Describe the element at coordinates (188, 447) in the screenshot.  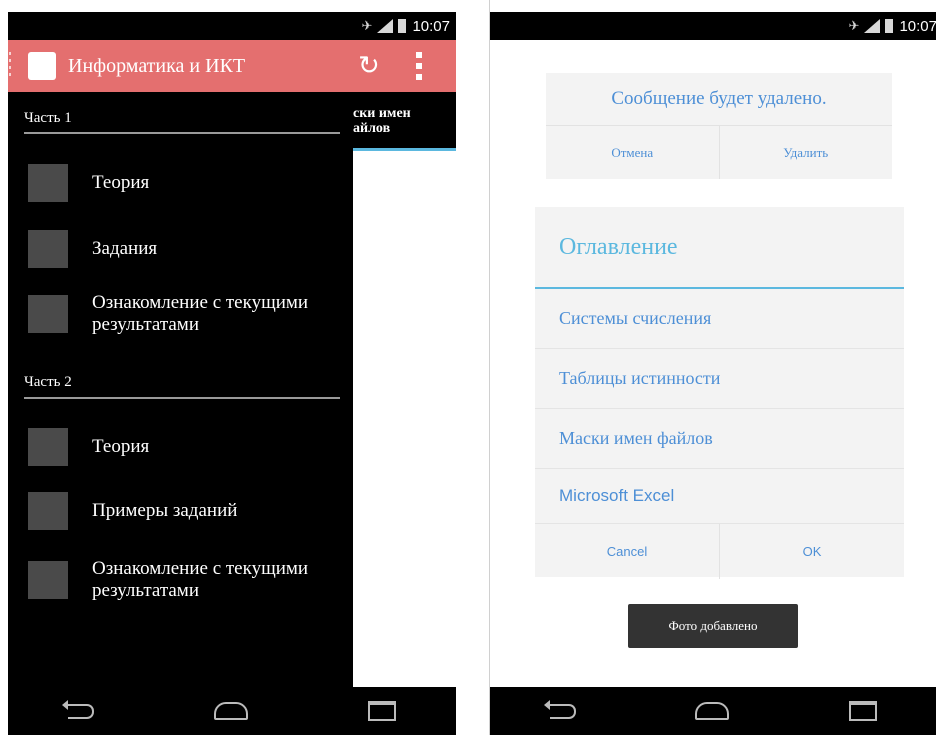
I see `drawer-item-theory-2: Теория` at that location.